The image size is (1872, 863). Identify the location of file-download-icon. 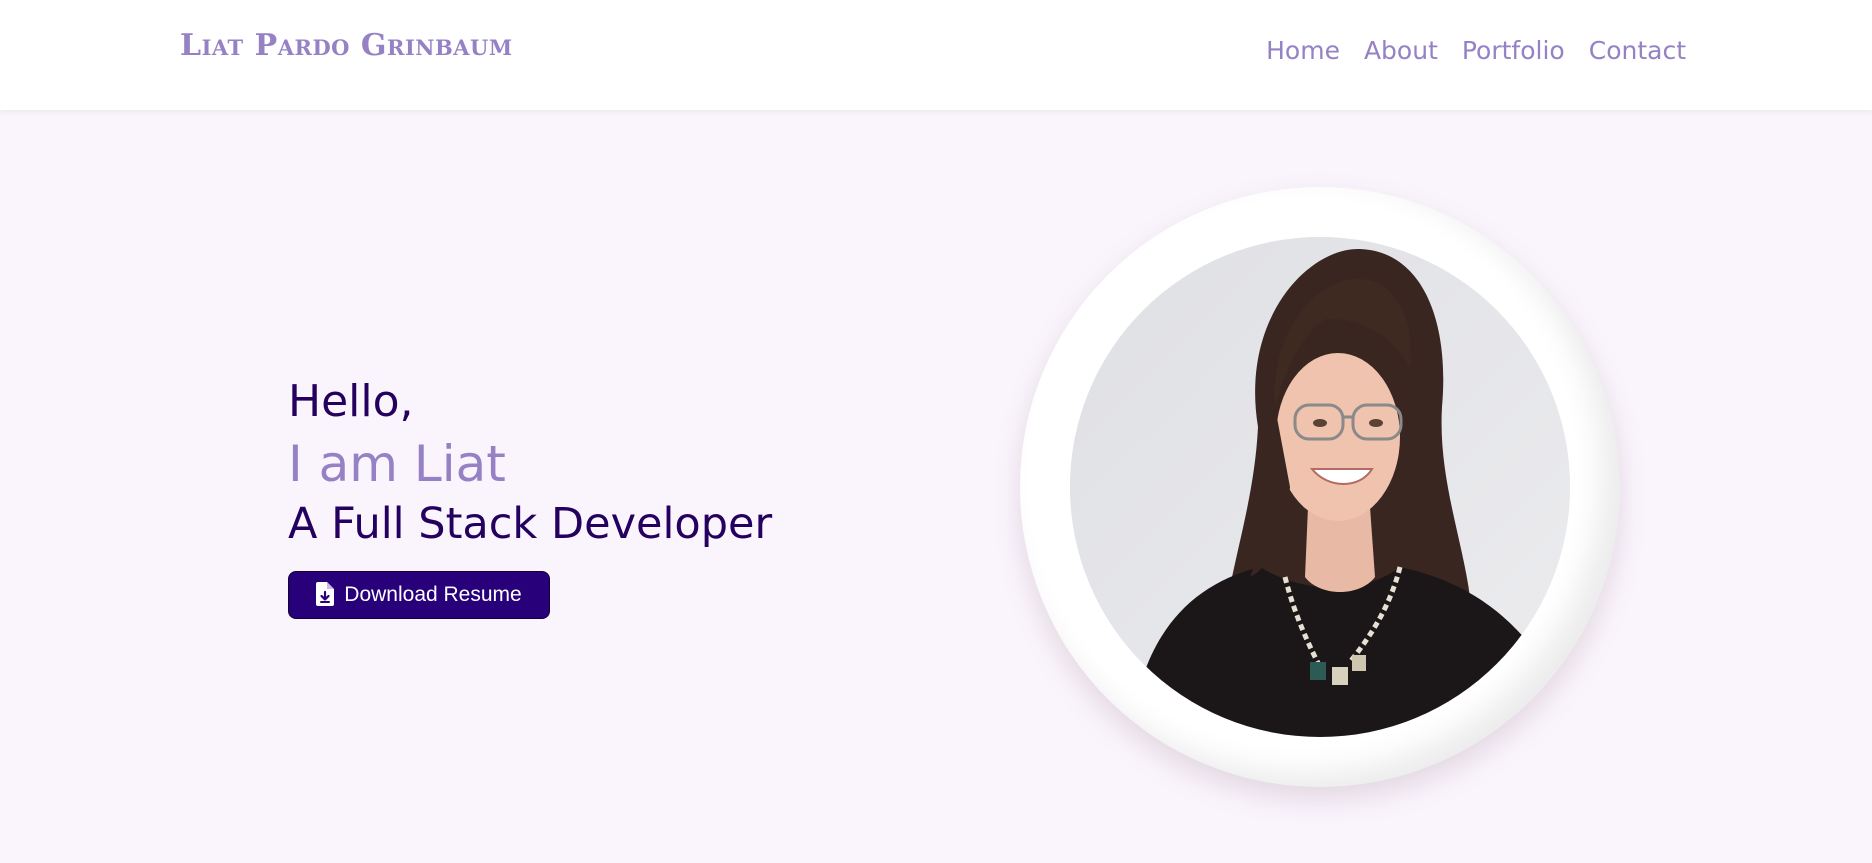
(325, 595).